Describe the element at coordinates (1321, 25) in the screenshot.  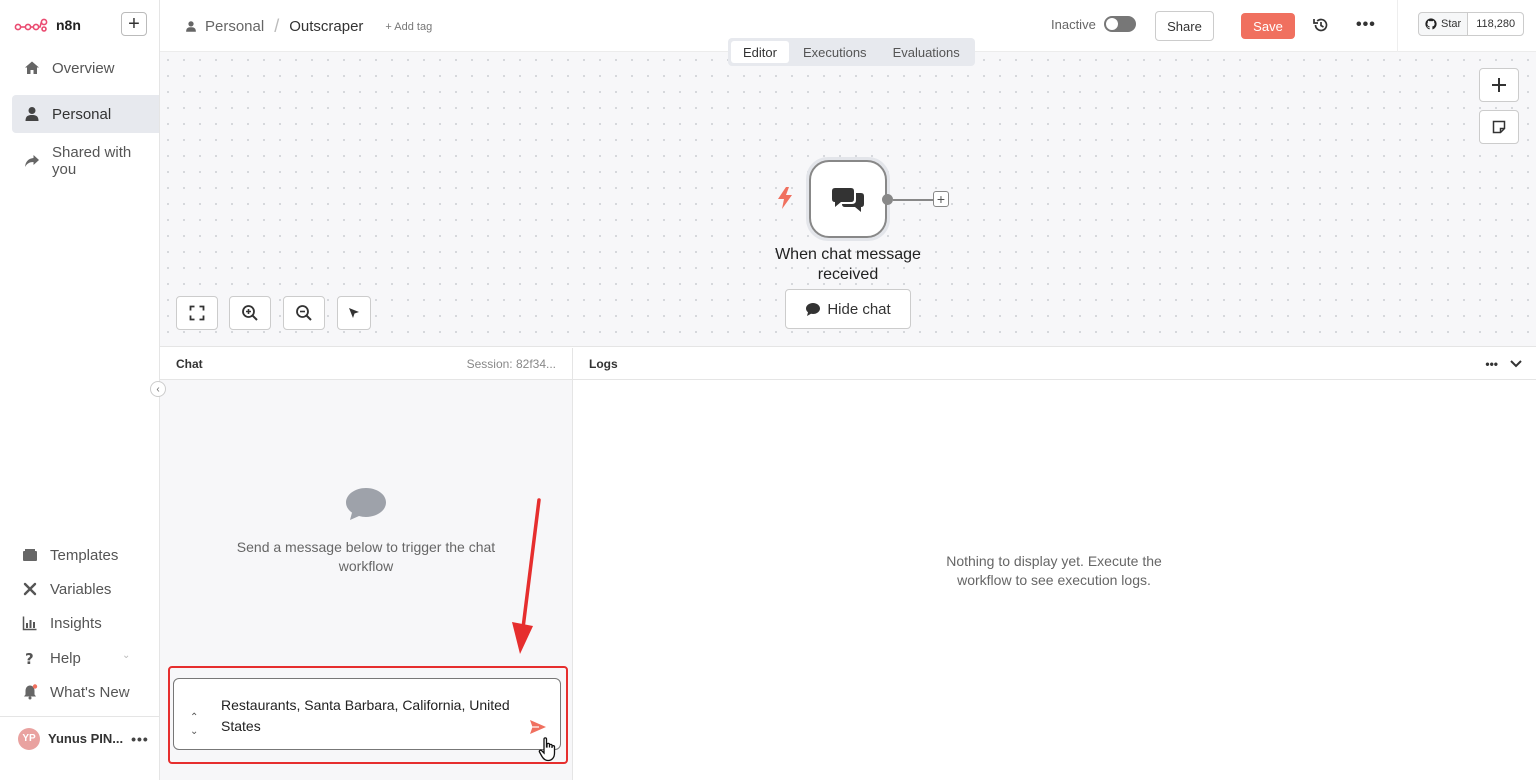
I see `history-icon` at that location.